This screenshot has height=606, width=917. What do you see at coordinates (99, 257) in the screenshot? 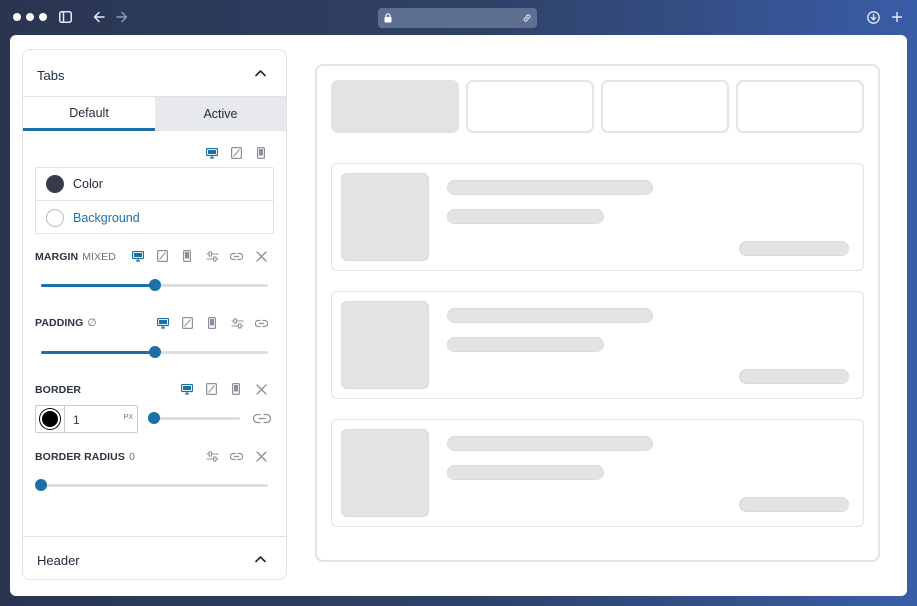
I see `margin-mixed-indicator: MIXED` at bounding box center [99, 257].